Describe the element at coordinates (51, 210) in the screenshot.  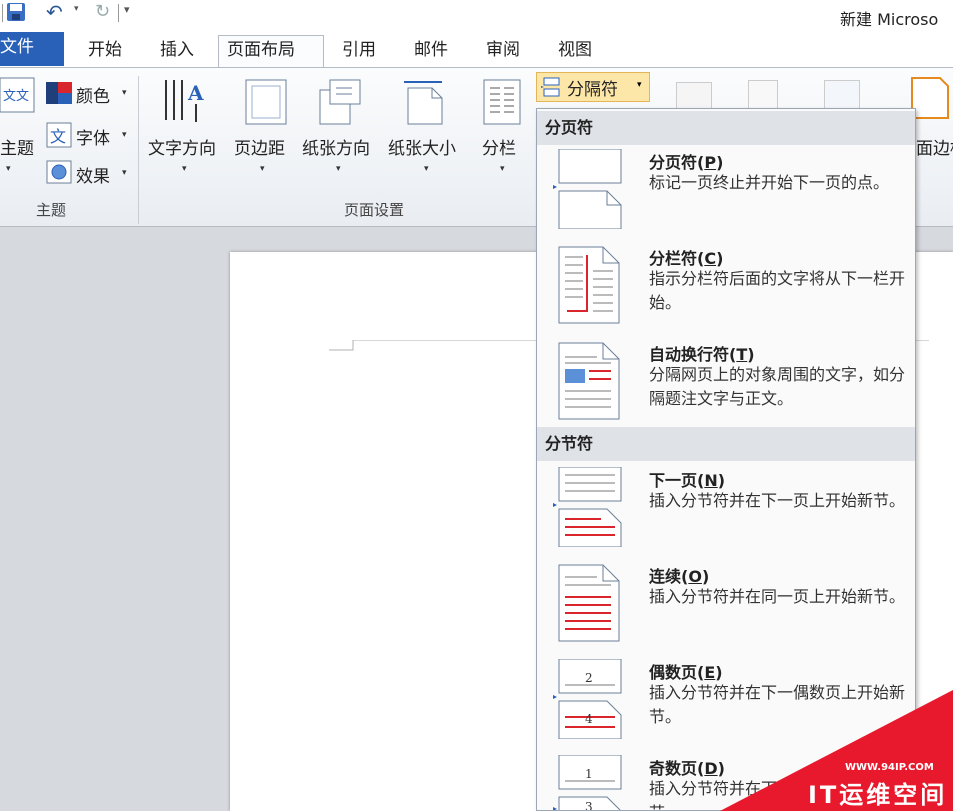
I see `theme-group-label: 主题` at that location.